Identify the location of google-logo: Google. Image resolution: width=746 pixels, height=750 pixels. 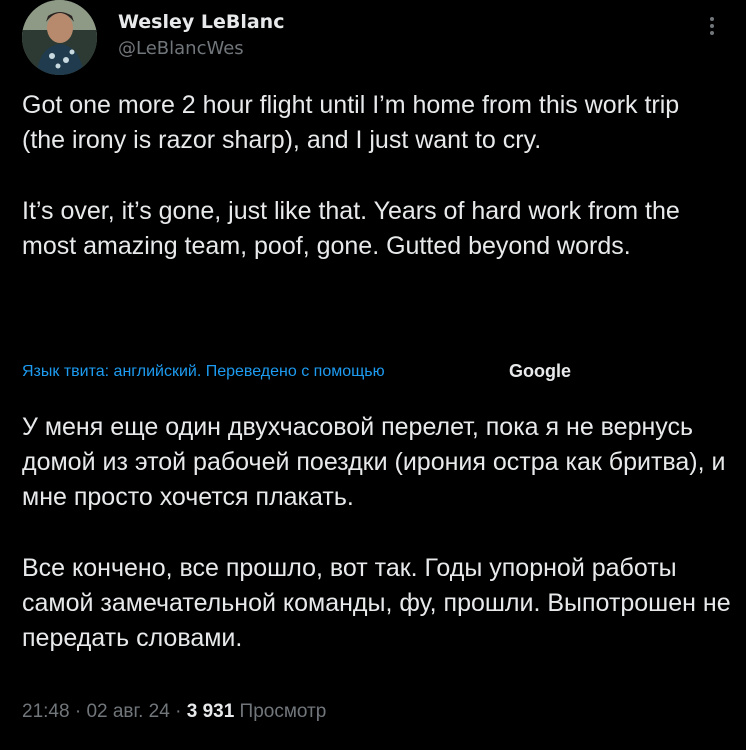
(540, 371).